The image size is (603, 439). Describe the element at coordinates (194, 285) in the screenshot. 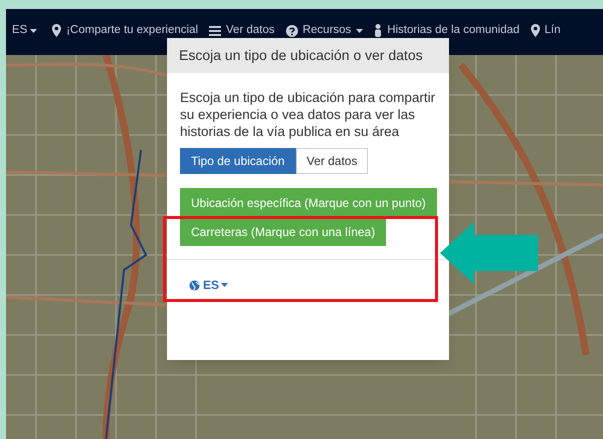

I see `globe-icon` at that location.